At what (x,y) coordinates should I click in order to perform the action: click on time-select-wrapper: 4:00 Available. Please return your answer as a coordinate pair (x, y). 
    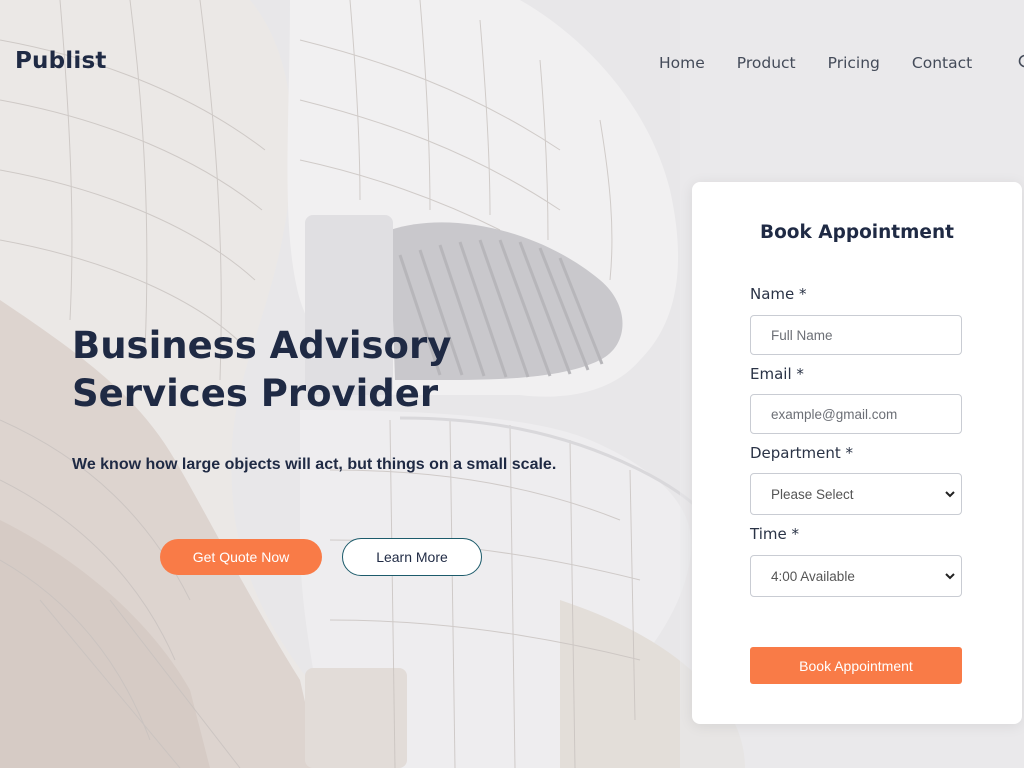
    Looking at the image, I should click on (856, 576).